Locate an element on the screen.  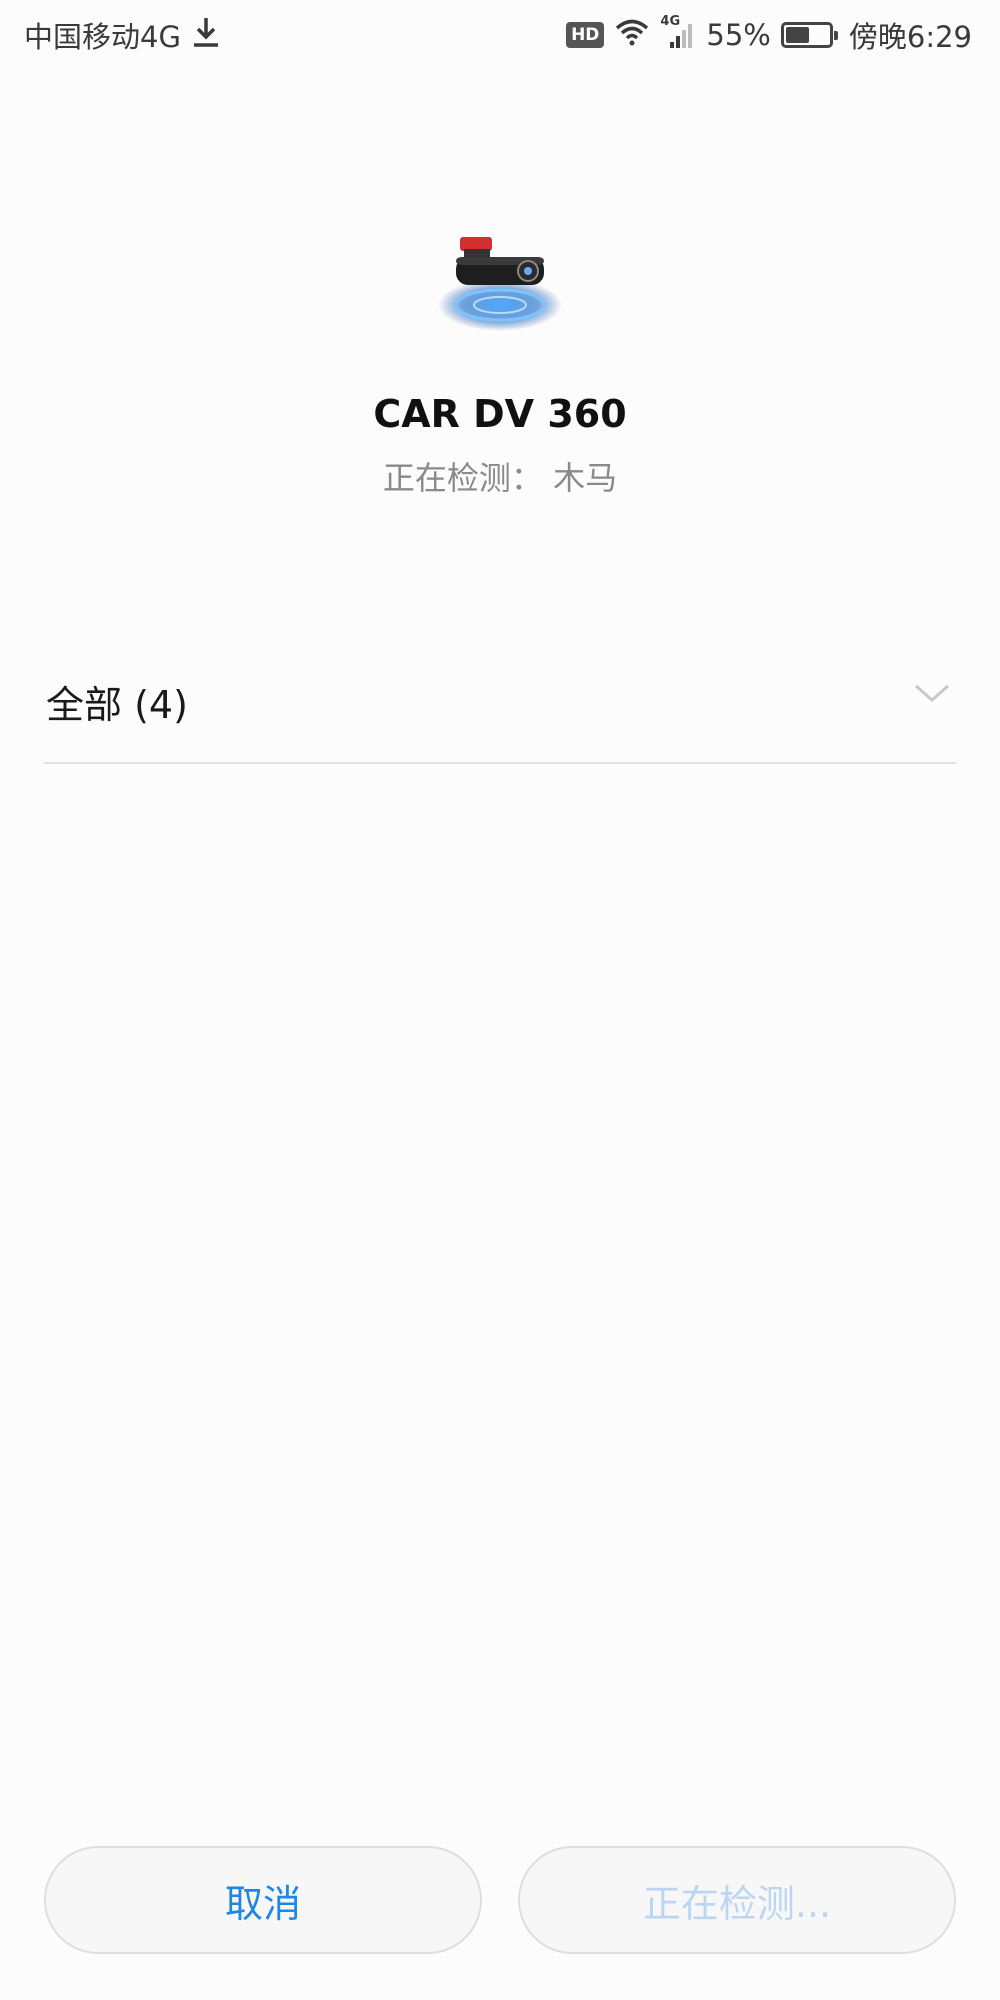
carrier-label: 中国移动4G is located at coordinates (102, 37).